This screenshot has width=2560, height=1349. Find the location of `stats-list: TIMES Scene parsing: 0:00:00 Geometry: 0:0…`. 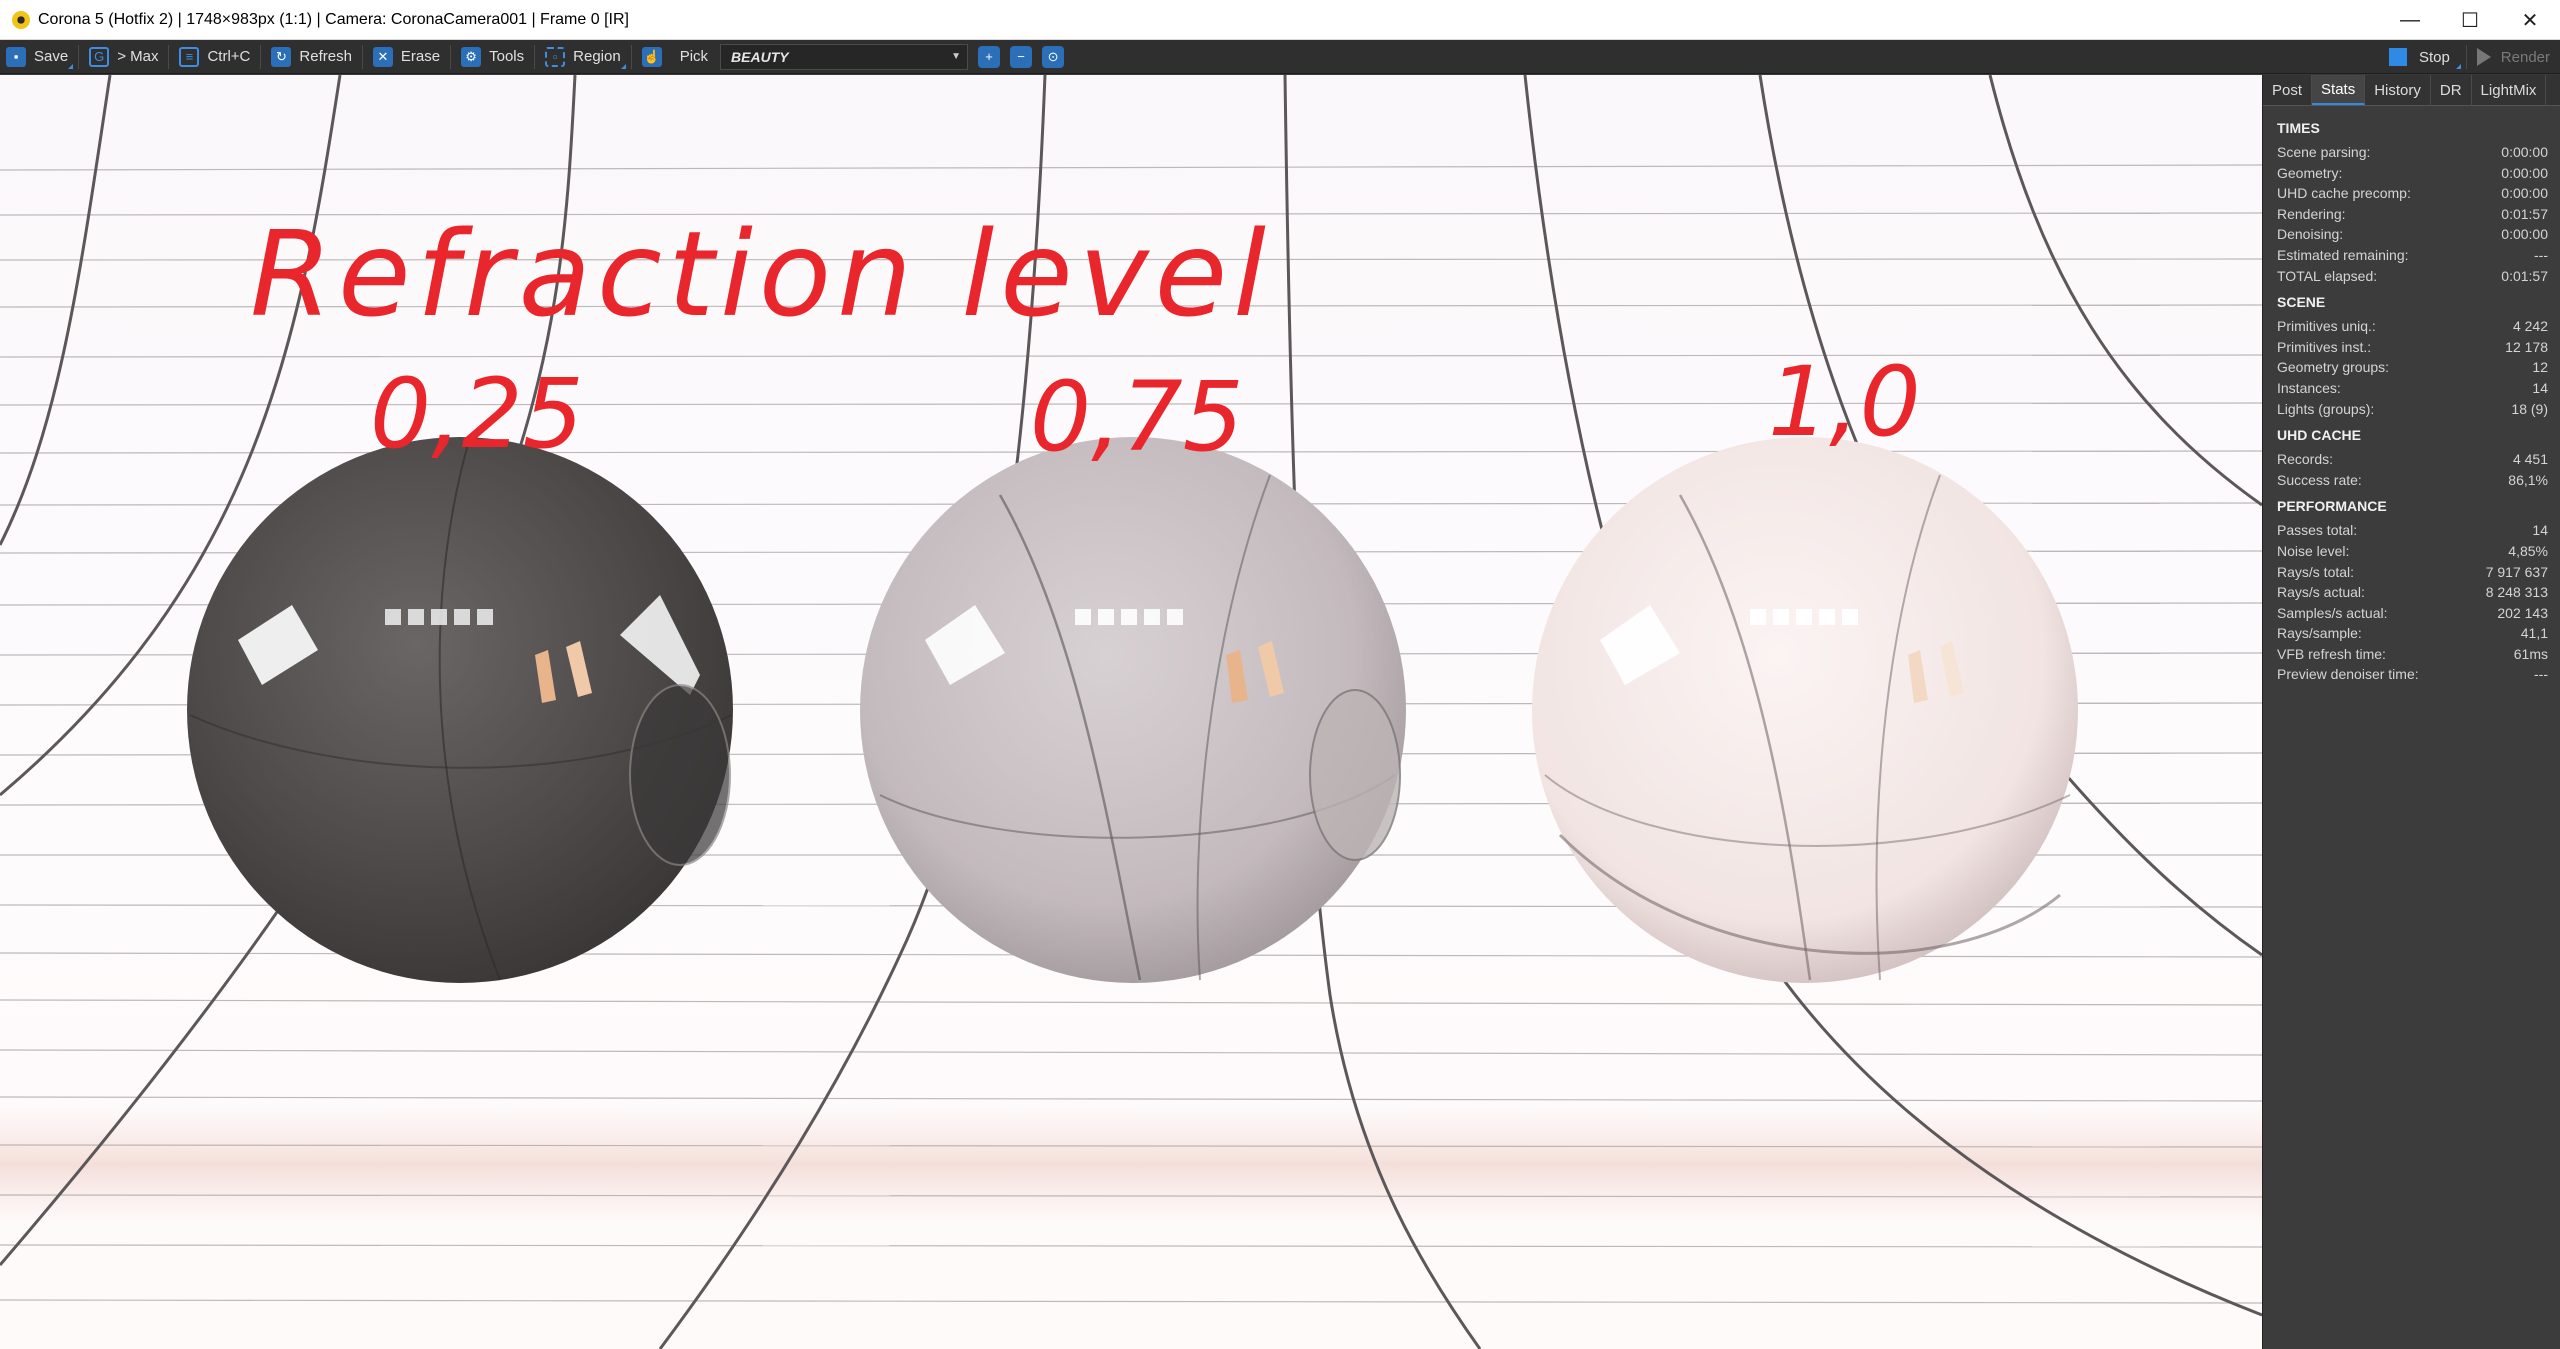

stats-list: TIMES Scene parsing: 0:00:00 Geometry: 0:0… is located at coordinates (2411, 395).